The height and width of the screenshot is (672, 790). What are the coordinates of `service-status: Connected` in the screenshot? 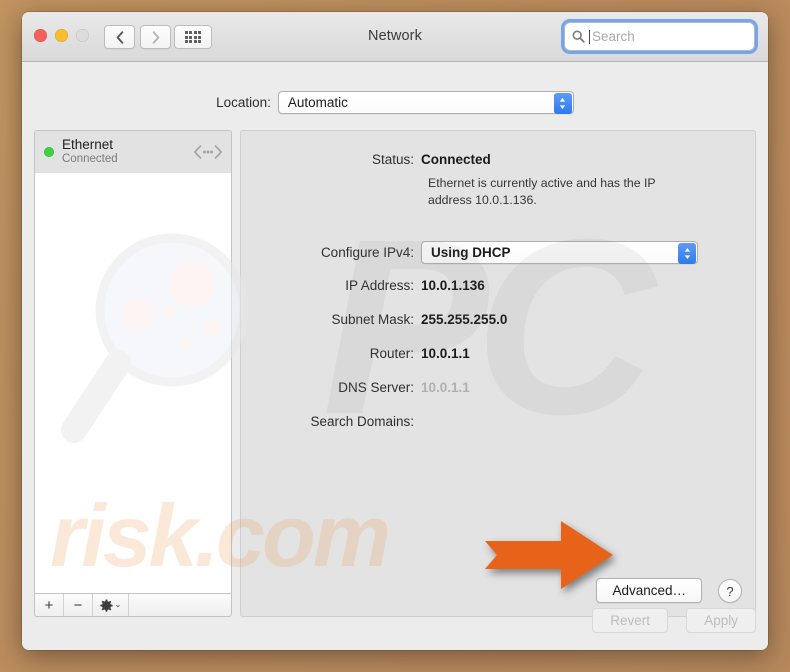 It's located at (90, 158).